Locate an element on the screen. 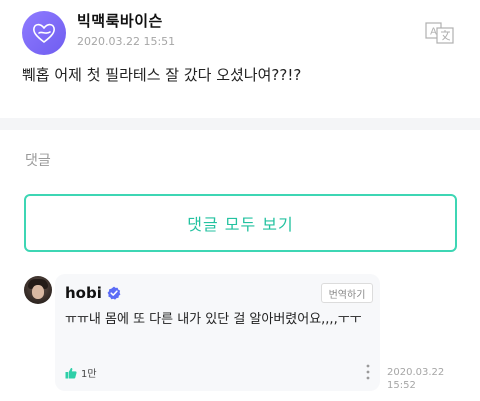 This screenshot has width=480, height=401. comment-text: ㅠㅠ내 몸에 또 다른 내가 있단 걸 알아버렸어요,,,,ㅜㅜ is located at coordinates (213, 319).